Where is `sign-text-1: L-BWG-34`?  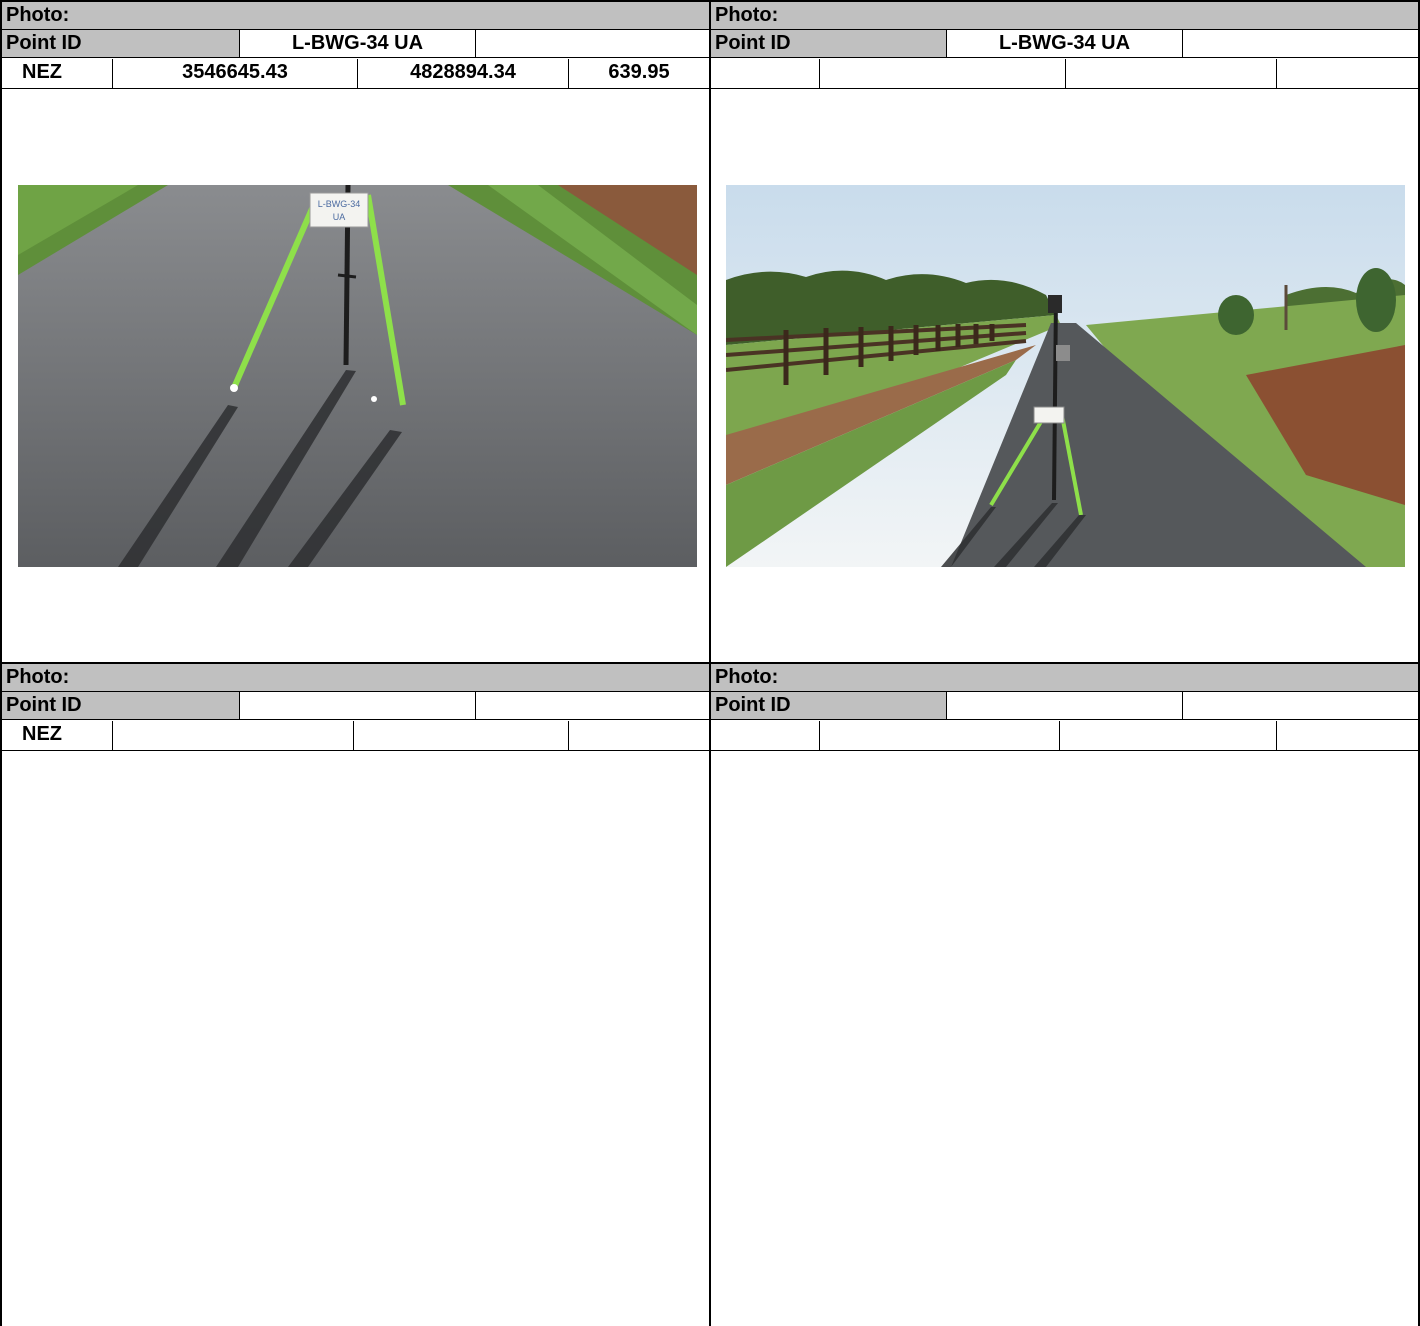 sign-text-1: L-BWG-34 is located at coordinates (339, 204).